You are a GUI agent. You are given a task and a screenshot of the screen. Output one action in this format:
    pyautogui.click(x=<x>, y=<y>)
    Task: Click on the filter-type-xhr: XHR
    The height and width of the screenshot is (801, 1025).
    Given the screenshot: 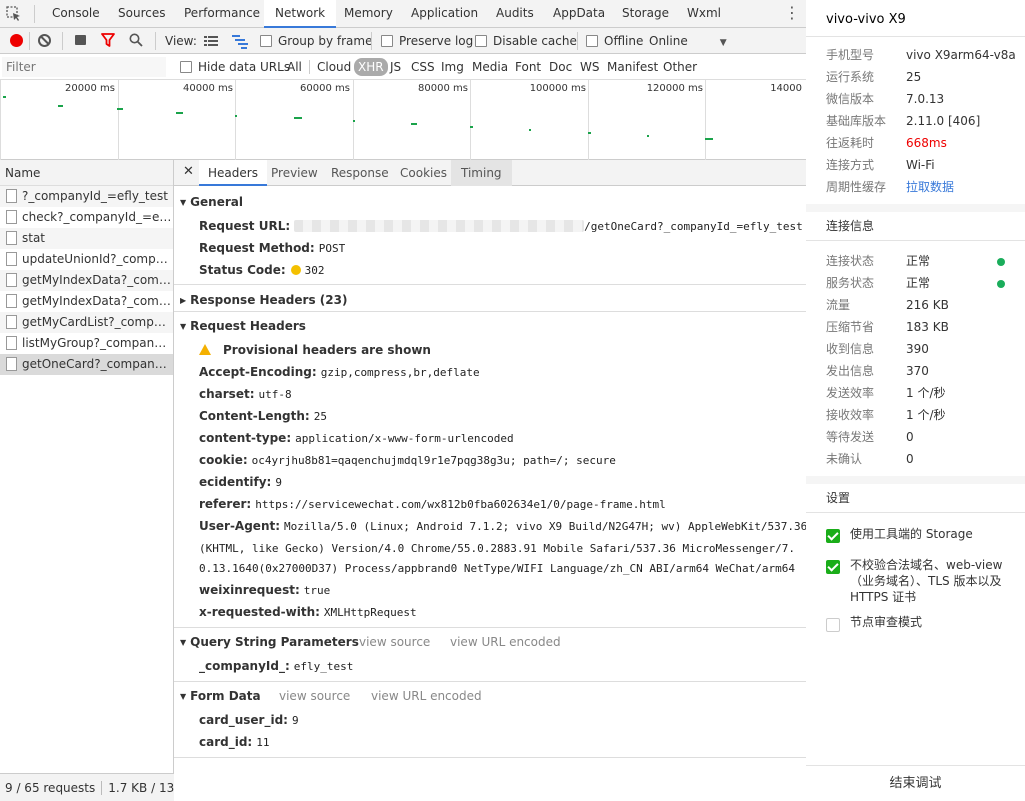 What is the action you would take?
    pyautogui.click(x=371, y=67)
    